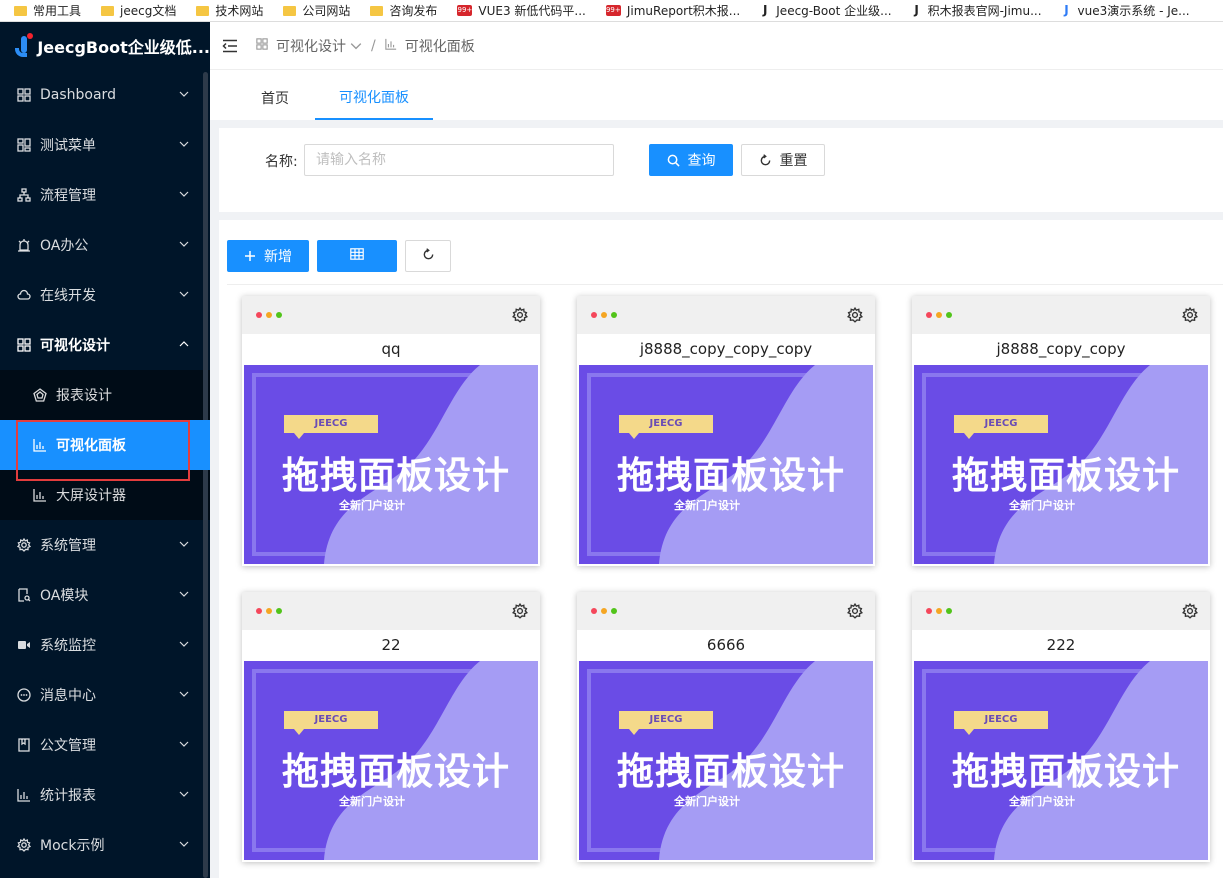 The image size is (1223, 878). I want to click on red-badge-icon: 99+, so click(465, 10).